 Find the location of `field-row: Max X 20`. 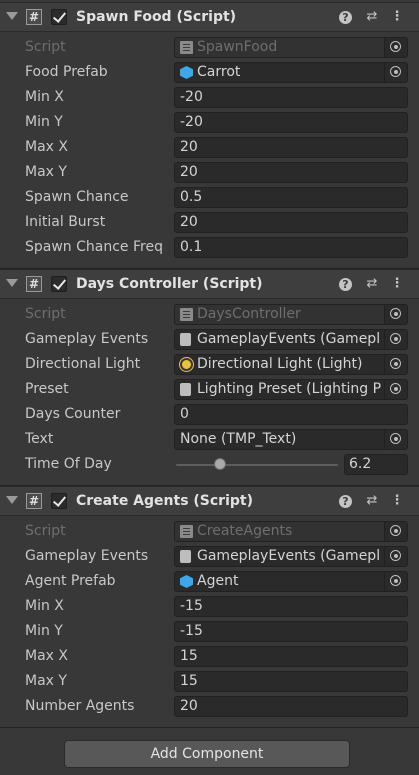

field-row: Max X 20 is located at coordinates (209, 147).